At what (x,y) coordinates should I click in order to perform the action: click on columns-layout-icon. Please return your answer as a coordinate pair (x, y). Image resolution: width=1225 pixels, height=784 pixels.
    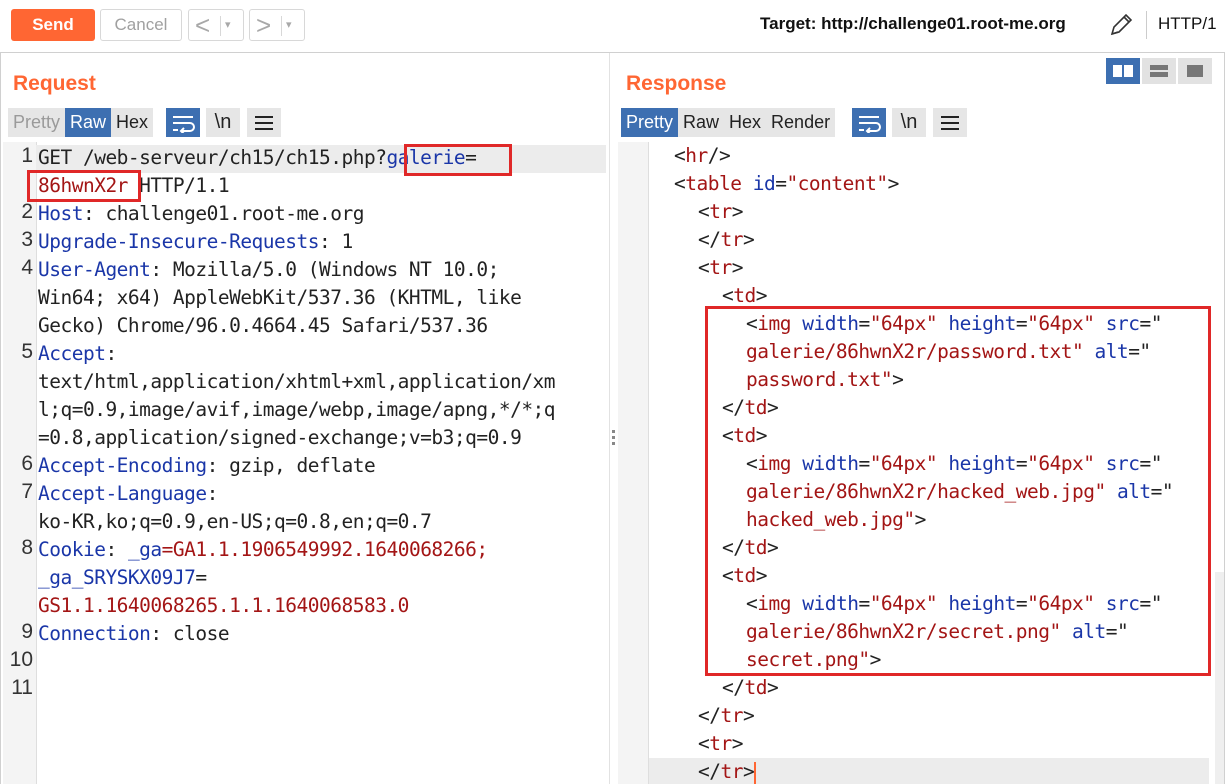
    Looking at the image, I should click on (1123, 71).